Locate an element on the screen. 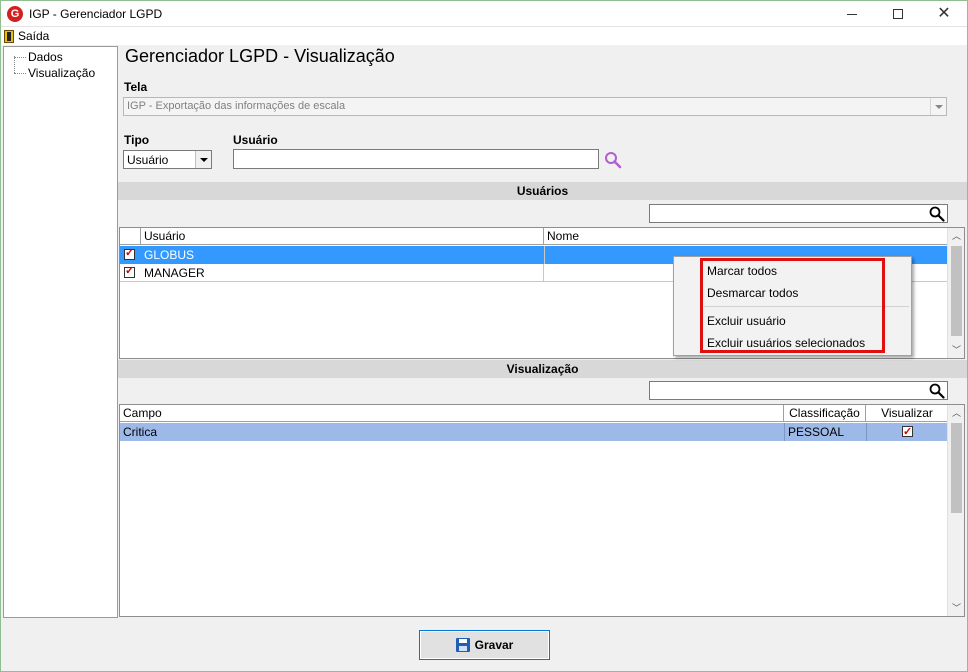 Image resolution: width=968 pixels, height=672 pixels. menu-item-saida: Saída is located at coordinates (26, 36).